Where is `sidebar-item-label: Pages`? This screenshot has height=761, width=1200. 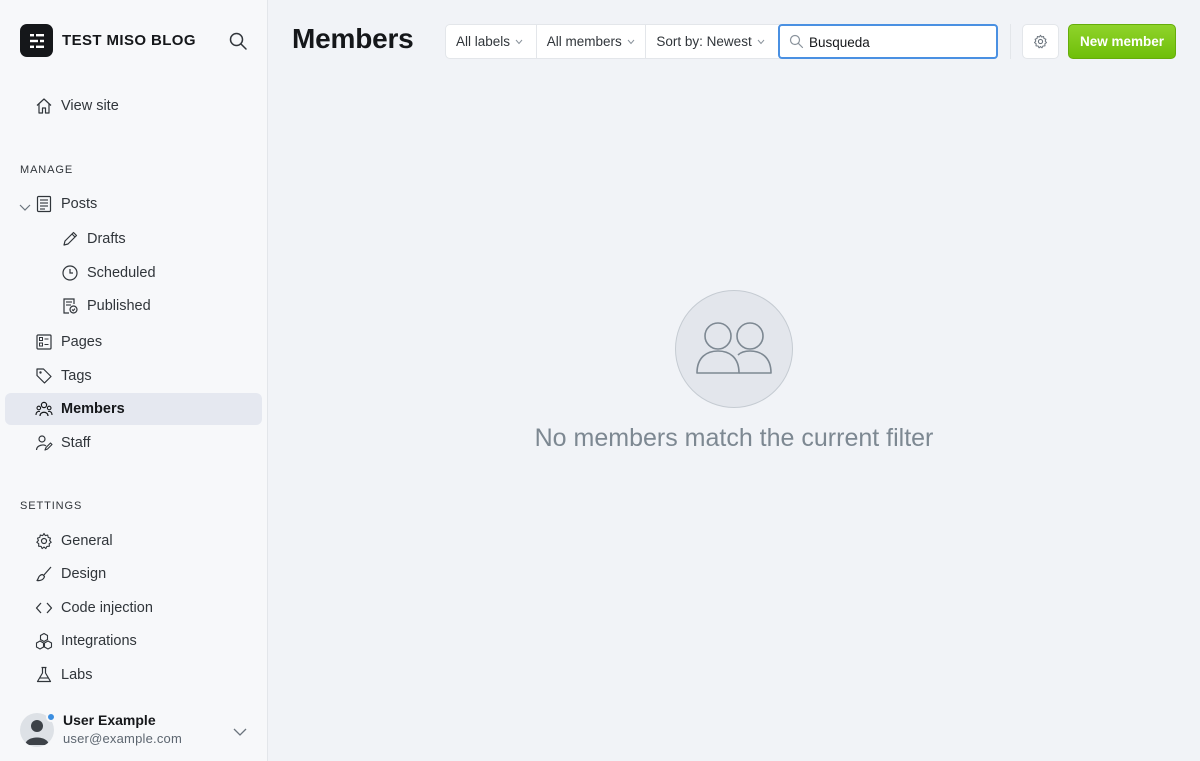
sidebar-item-label: Pages is located at coordinates (82, 342).